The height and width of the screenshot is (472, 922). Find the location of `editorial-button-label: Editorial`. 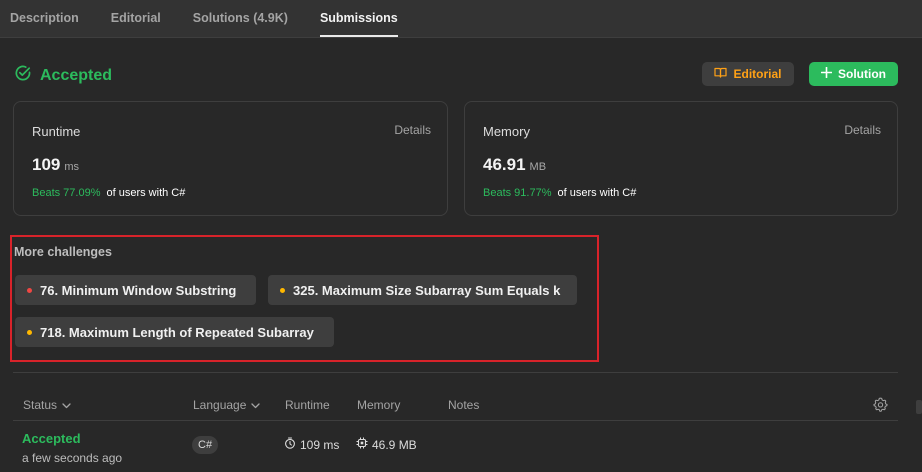

editorial-button-label: Editorial is located at coordinates (757, 74).